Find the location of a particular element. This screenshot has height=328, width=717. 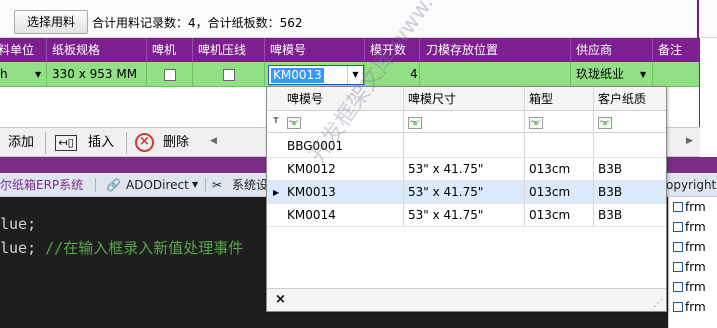

popup-header: 啤模号 啤模尺寸 箱型 客户纸质 is located at coordinates (466, 99).